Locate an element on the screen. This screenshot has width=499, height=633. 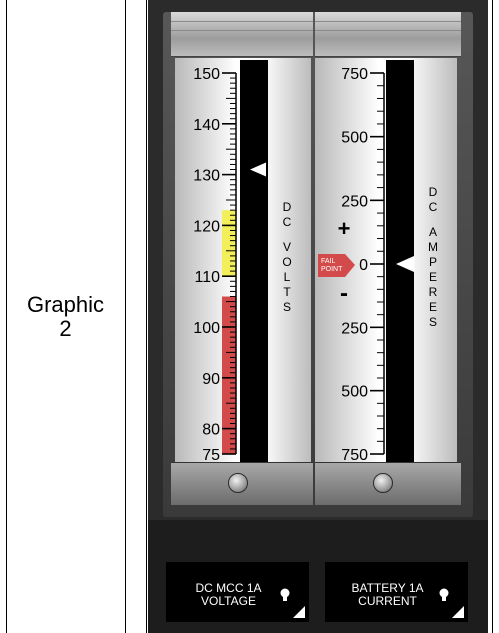
dc-mcc-1a-voltage-button: DC MCC 1A VOLTAGE is located at coordinates (237, 592).